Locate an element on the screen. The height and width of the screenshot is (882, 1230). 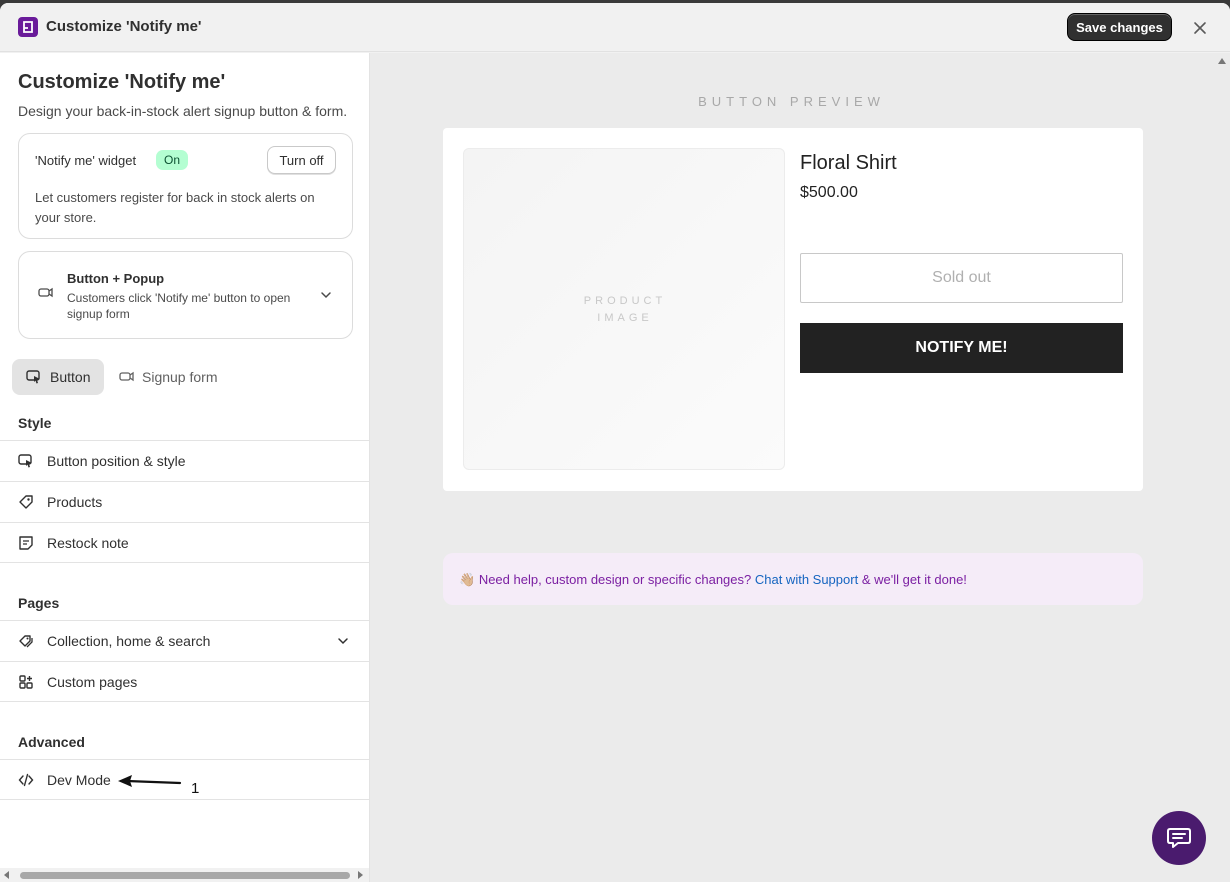
note-icon is located at coordinates (26, 545).